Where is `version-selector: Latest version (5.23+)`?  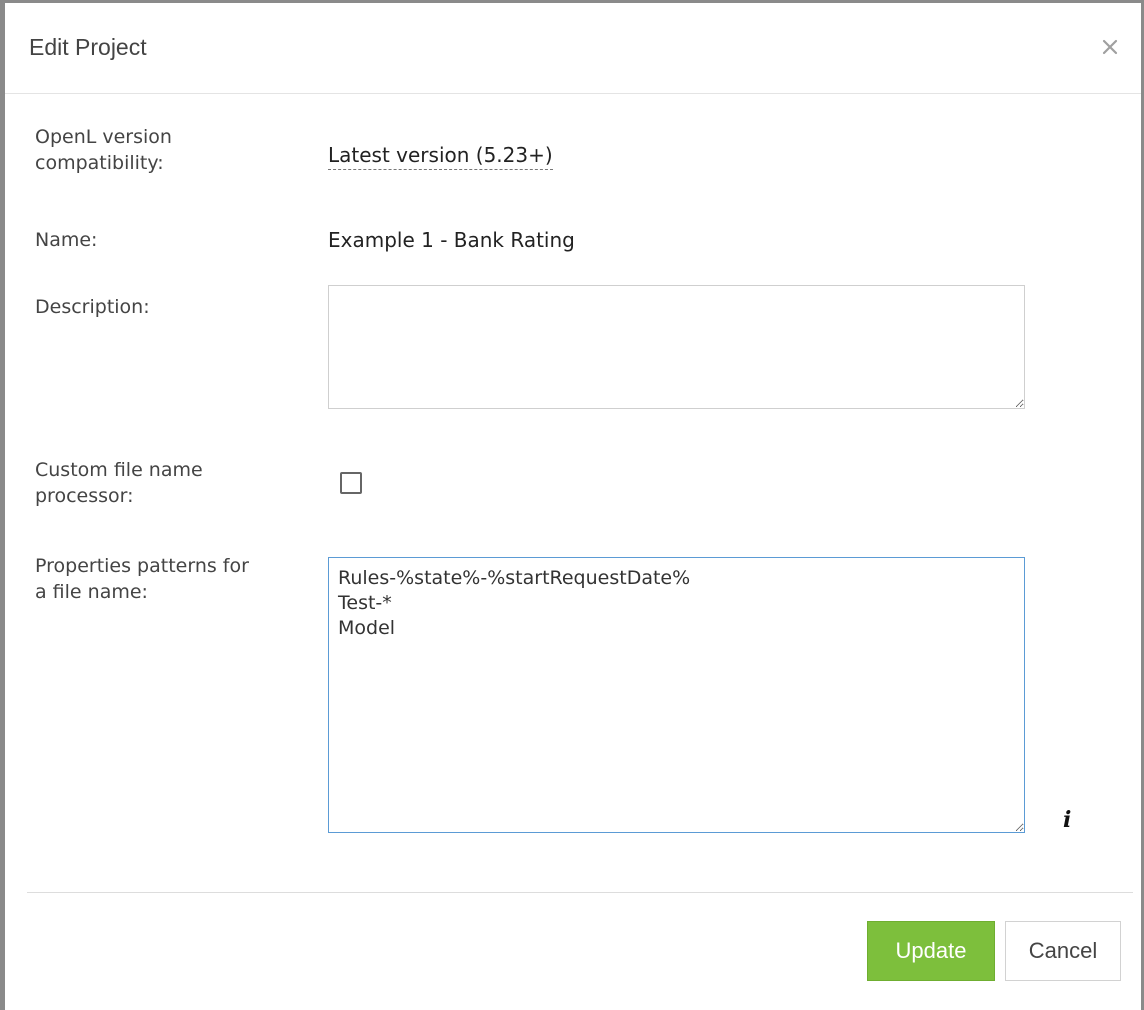 version-selector: Latest version (5.23+) is located at coordinates (440, 156).